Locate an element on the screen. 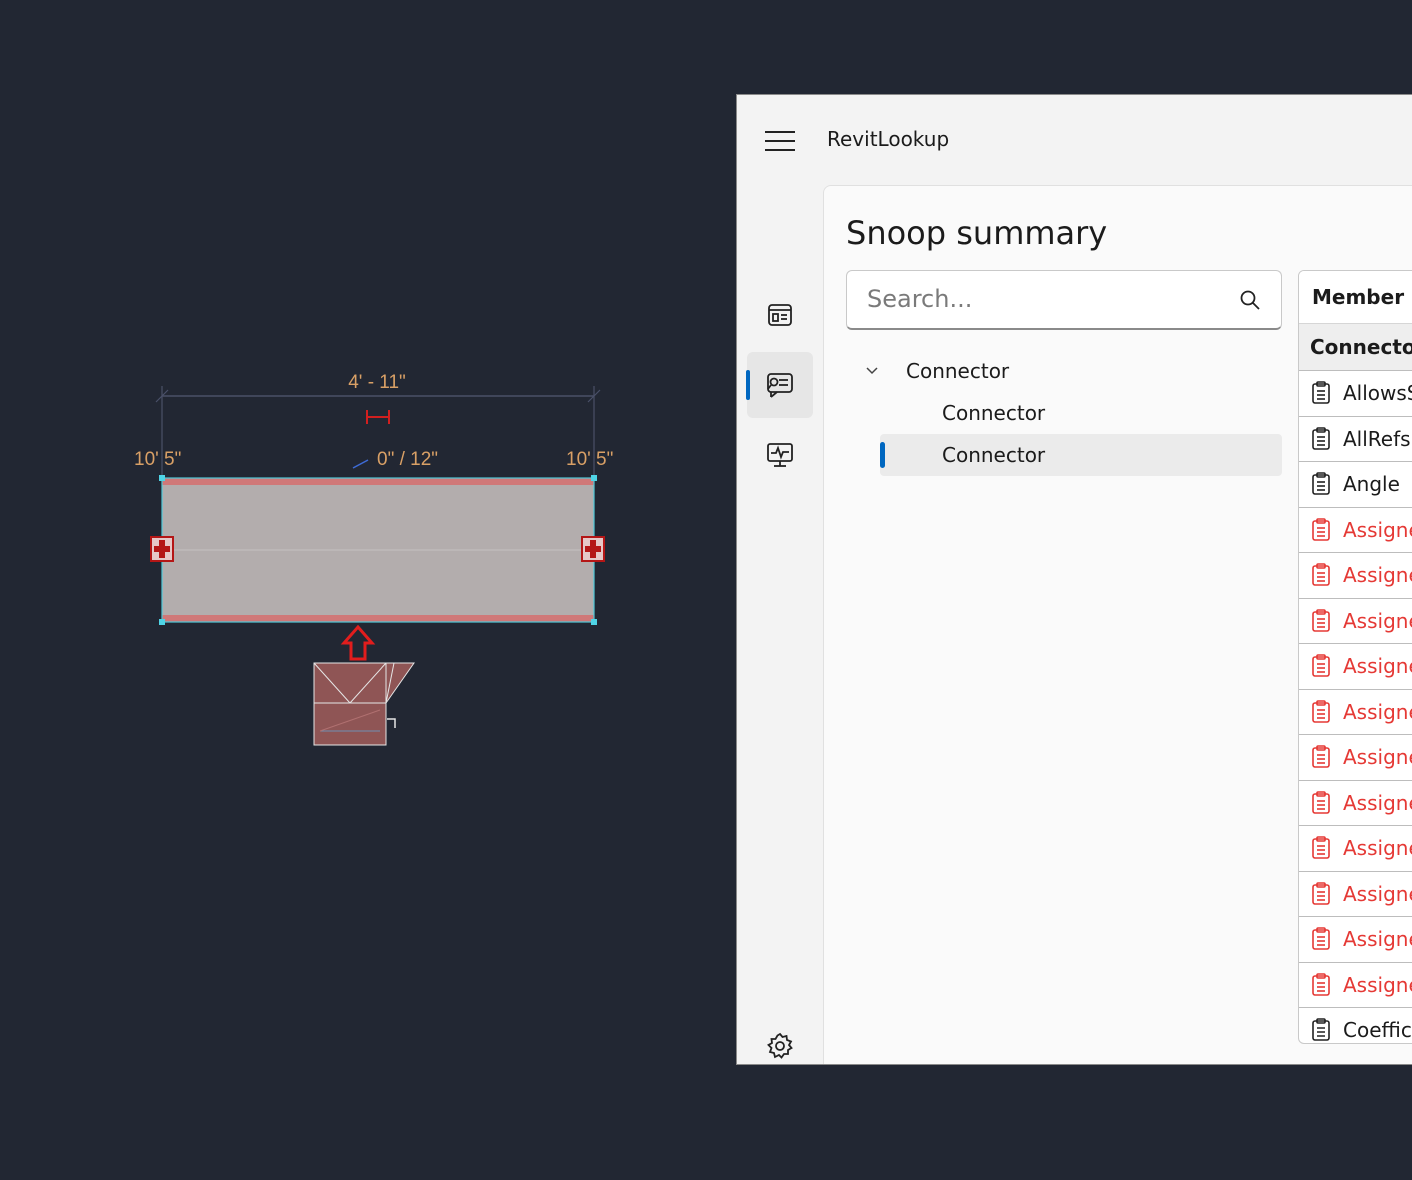  table-row: Angle is located at coordinates (1355, 485).